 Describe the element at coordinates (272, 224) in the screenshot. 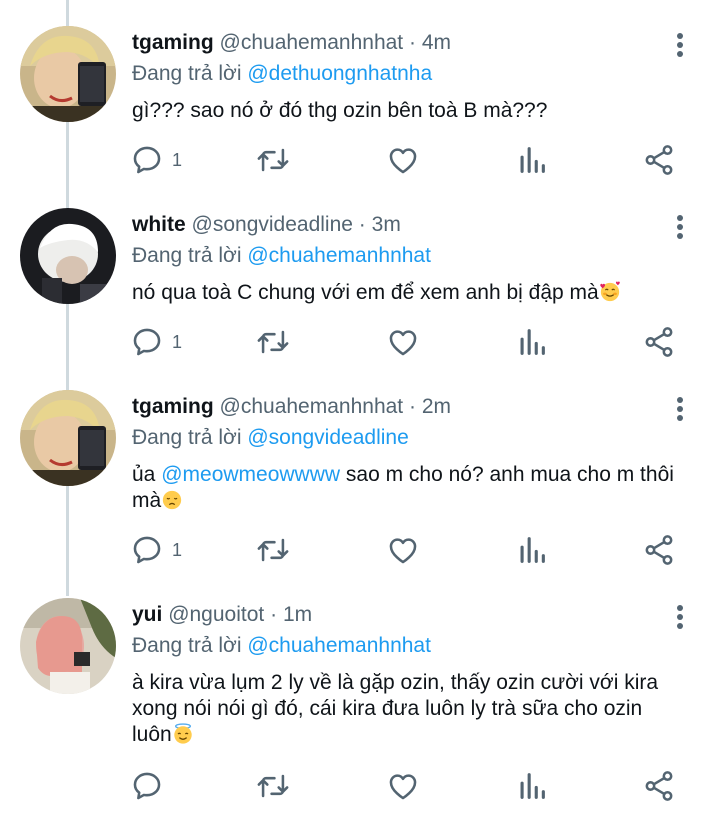

I see `user-handle: @songvideadline` at that location.